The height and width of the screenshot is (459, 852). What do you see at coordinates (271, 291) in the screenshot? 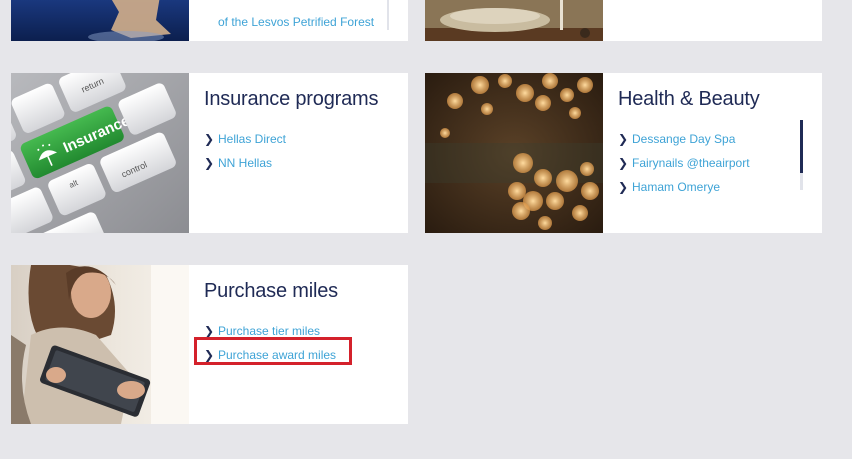
I see `card-title: Purchase miles` at bounding box center [271, 291].